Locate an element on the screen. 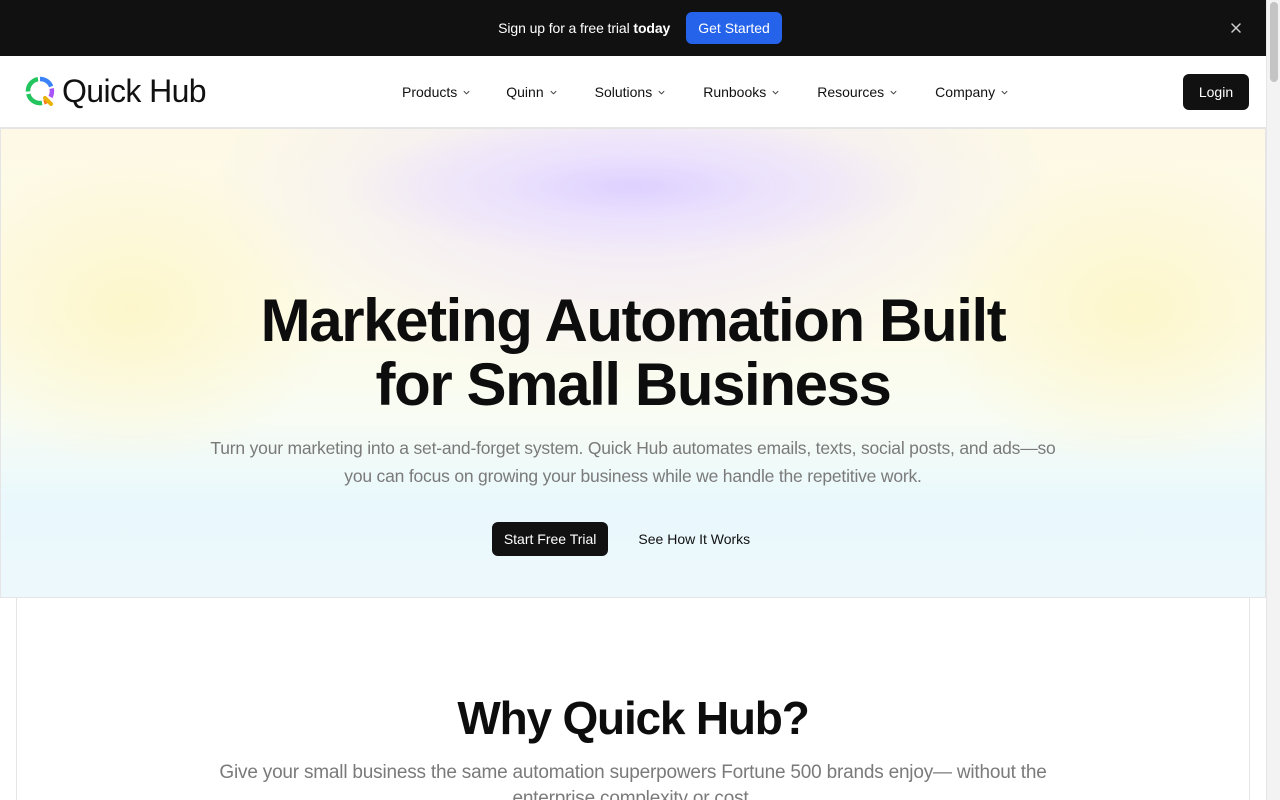 Image resolution: width=1280 pixels, height=800 pixels. nav-label: Solutions is located at coordinates (623, 92).